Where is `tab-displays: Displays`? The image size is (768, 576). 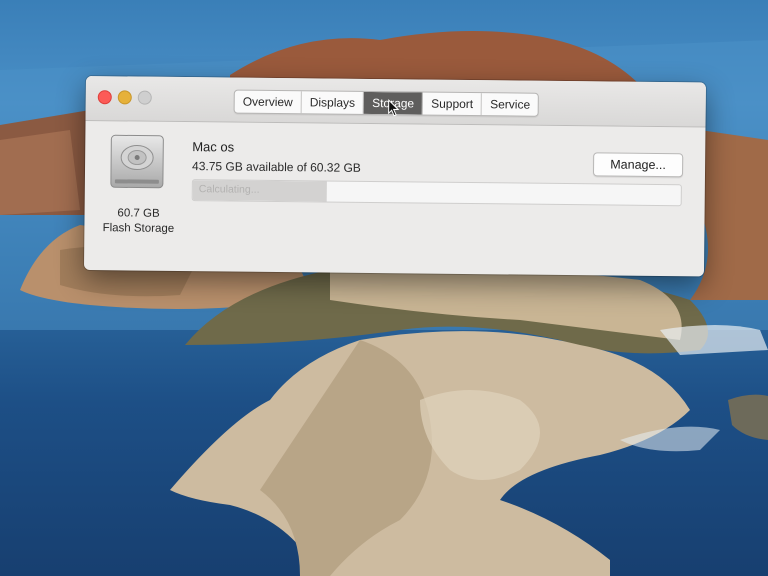 tab-displays: Displays is located at coordinates (333, 102).